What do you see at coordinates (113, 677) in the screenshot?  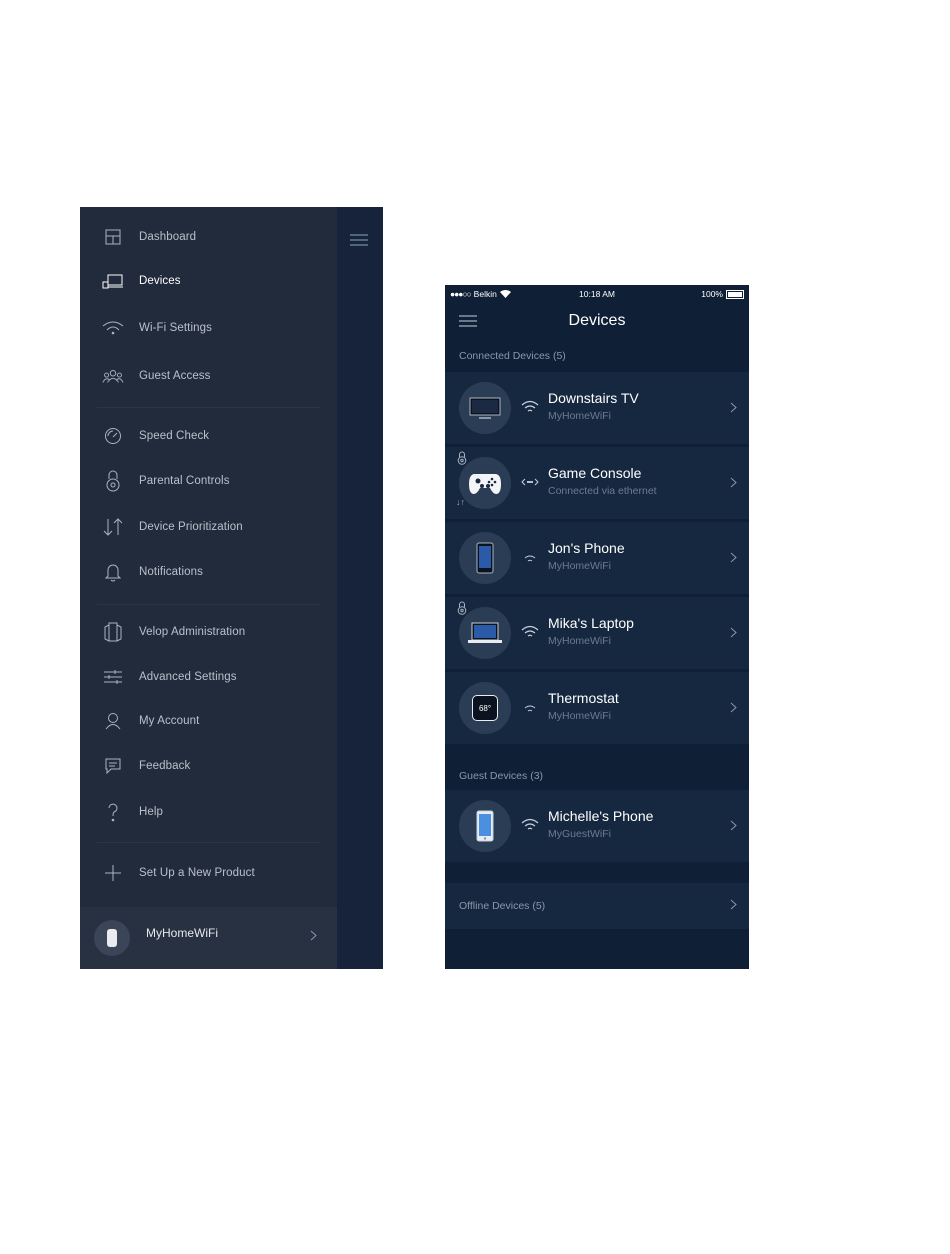 I see `sliders-icon` at bounding box center [113, 677].